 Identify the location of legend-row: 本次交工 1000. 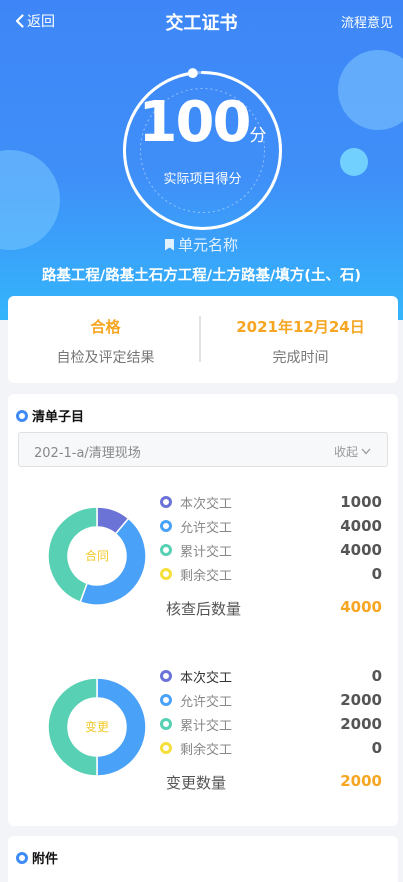
(271, 502).